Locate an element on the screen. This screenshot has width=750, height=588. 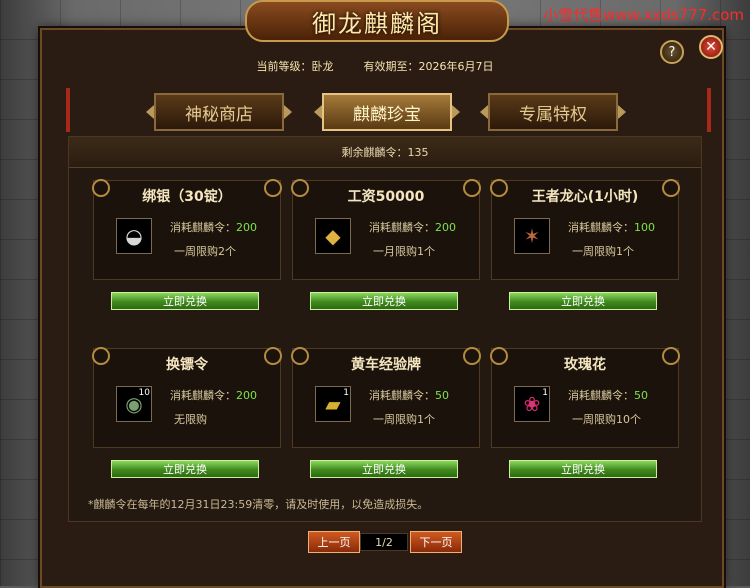
tab-qilin-treasure: 麒麟珍宝 is located at coordinates (387, 112).